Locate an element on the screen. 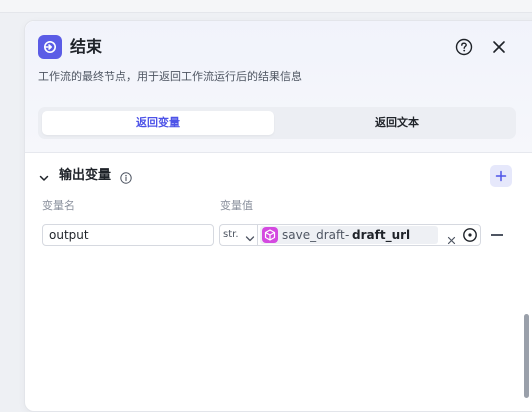 Image resolution: width=532 pixels, height=412 pixels. reference-field-name: draft_url is located at coordinates (381, 235).